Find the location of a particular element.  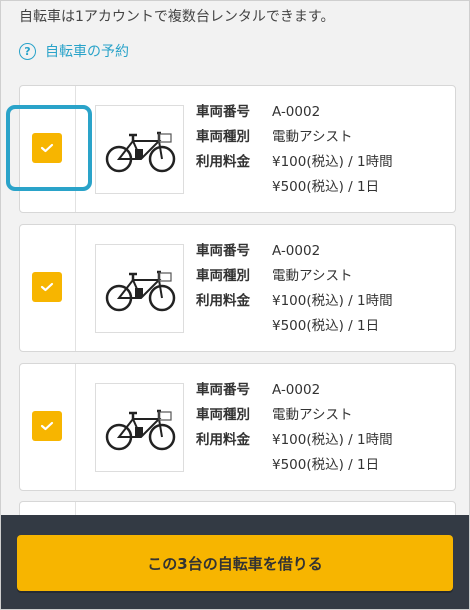

rent-bicycles-button: この3台の自転車を借りる is located at coordinates (235, 563).